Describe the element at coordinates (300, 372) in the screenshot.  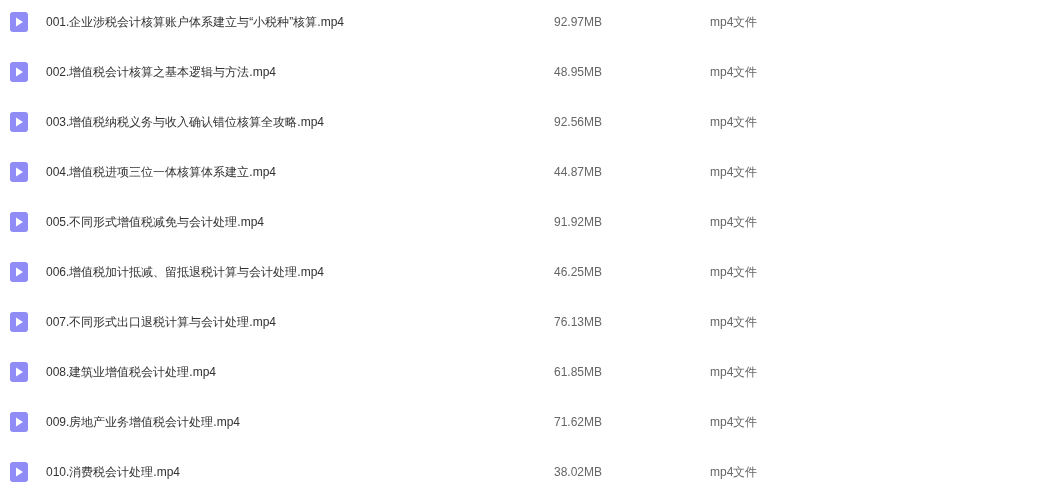
I see `file-name: 008.建筑业增值税会计处理.mp4` at that location.